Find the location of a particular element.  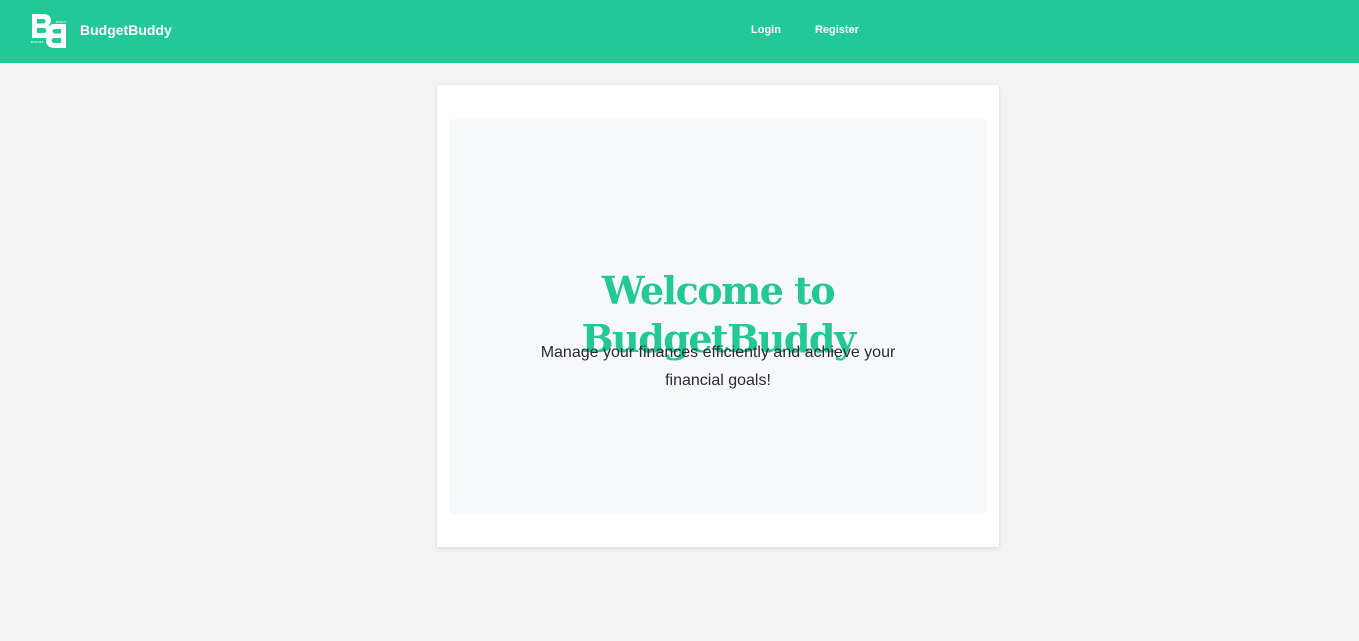

brand-name: BudgetBuddy is located at coordinates (126, 30).